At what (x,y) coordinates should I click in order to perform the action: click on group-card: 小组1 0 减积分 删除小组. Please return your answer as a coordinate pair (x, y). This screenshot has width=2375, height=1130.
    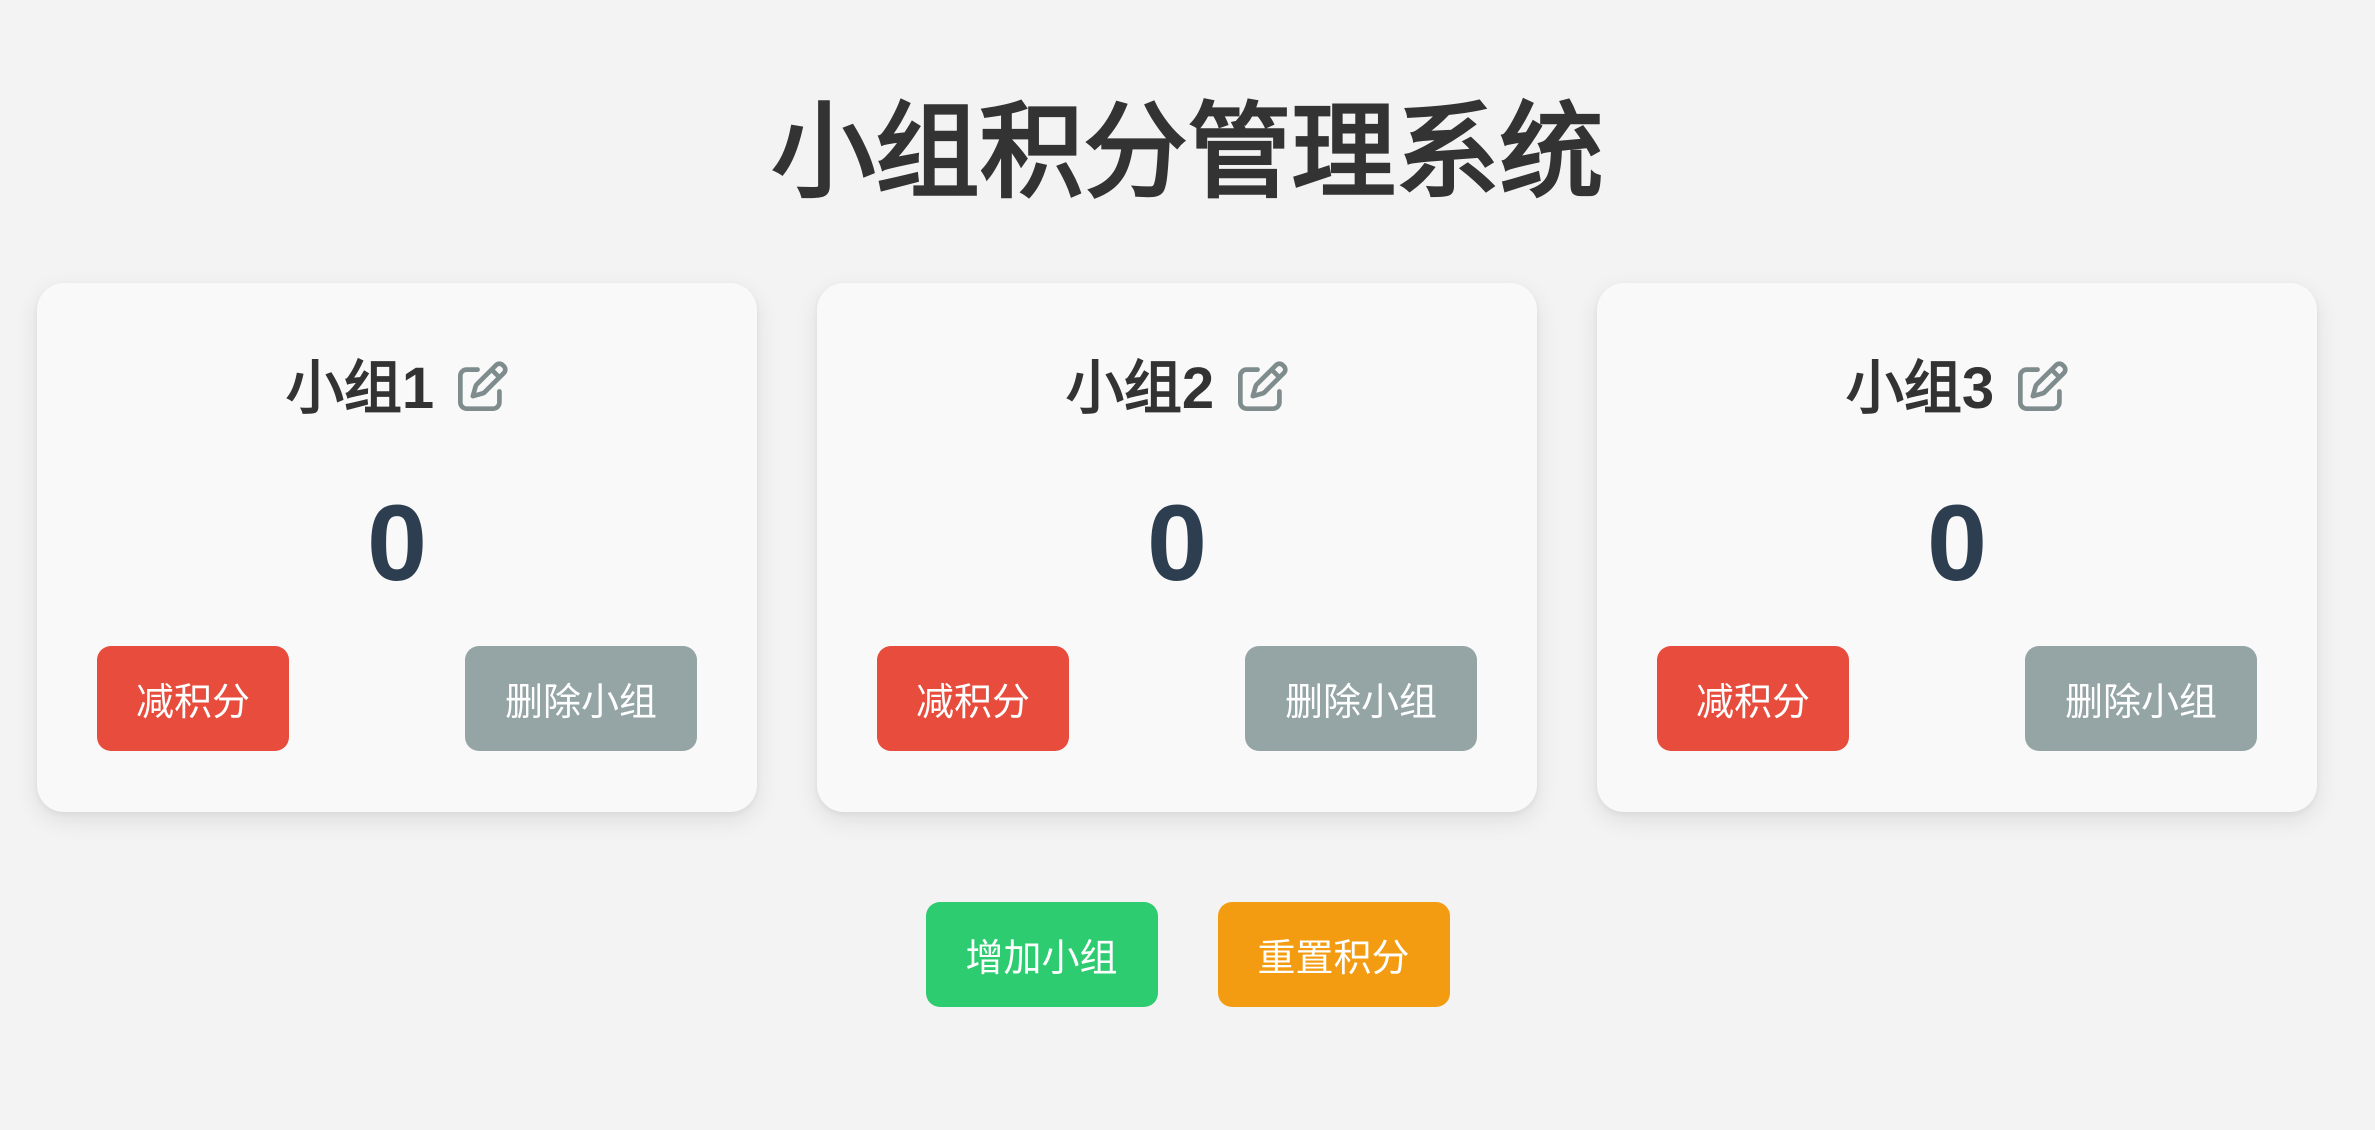
    Looking at the image, I should click on (397, 547).